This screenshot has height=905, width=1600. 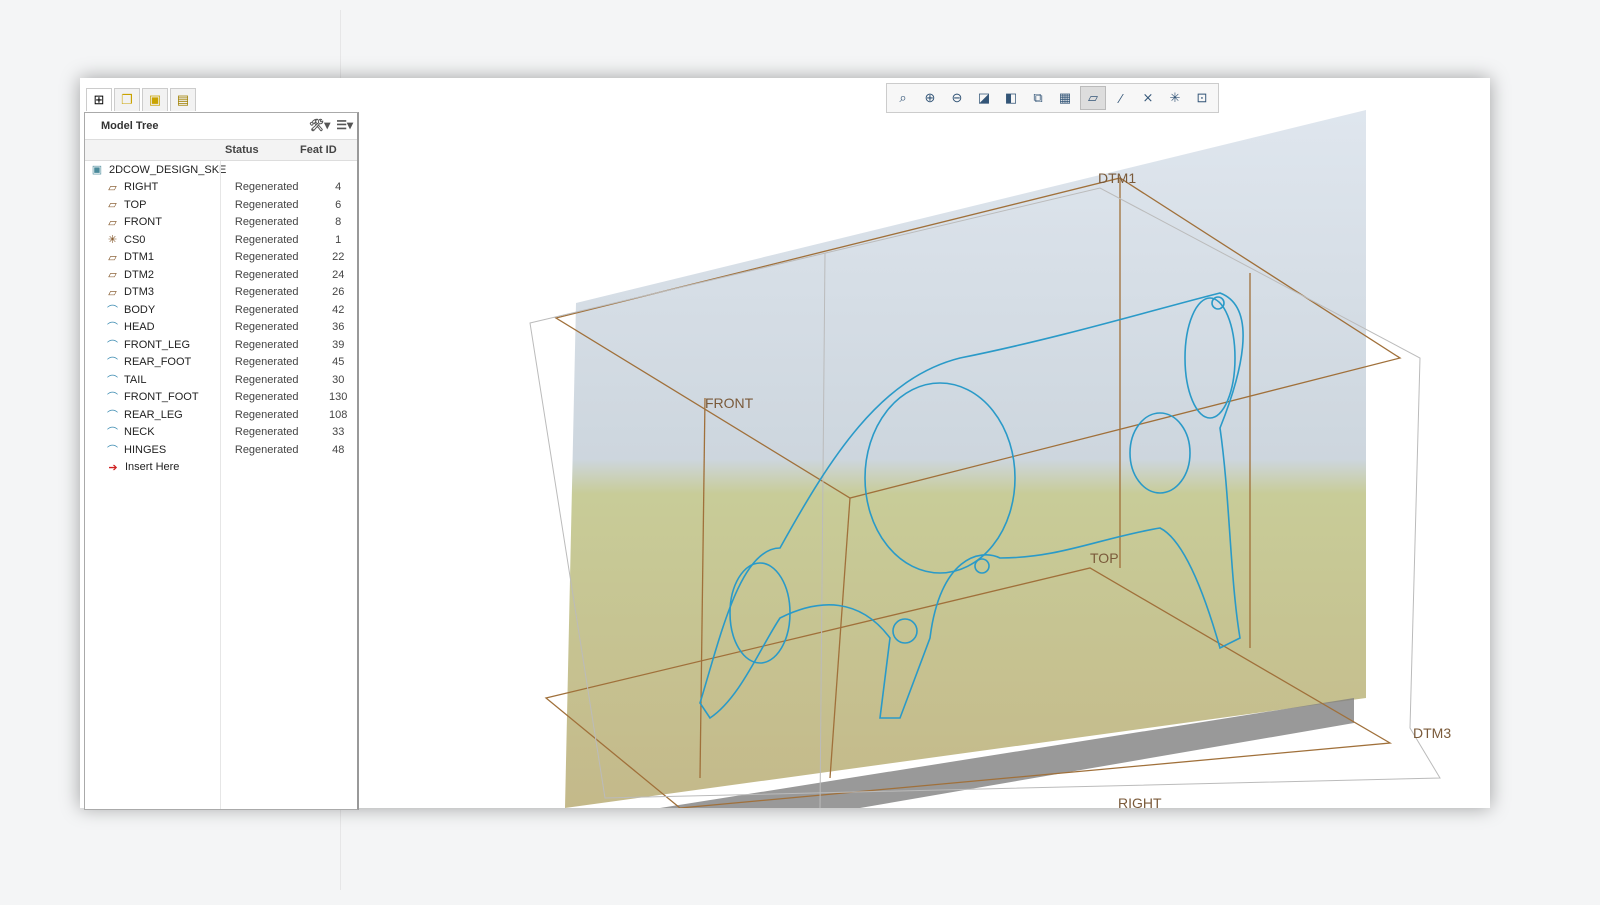 I want to click on view-toolbar: ⌕ ⊕ ⊖ ◪ ◧ ⧉ ▦ ▱ ⁄ ⨯ ✳ ⊡, so click(x=1052, y=98).